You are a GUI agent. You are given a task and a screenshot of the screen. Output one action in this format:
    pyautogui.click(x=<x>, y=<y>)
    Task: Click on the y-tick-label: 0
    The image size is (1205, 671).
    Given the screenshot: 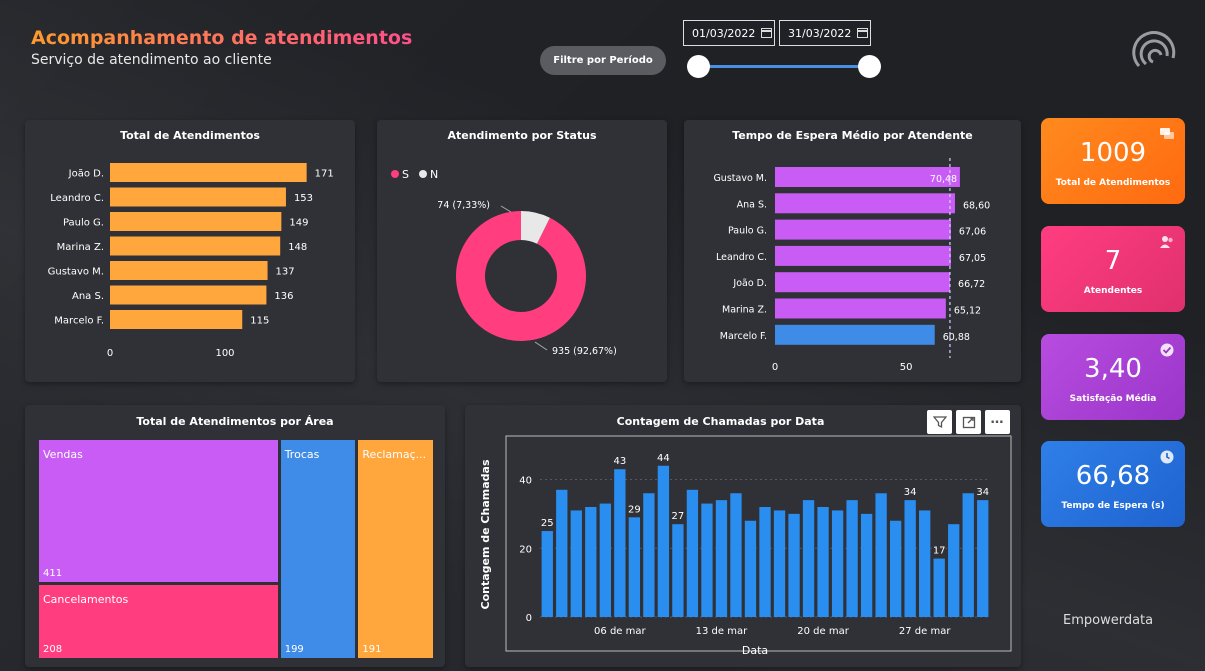 What is the action you would take?
    pyautogui.click(x=529, y=618)
    